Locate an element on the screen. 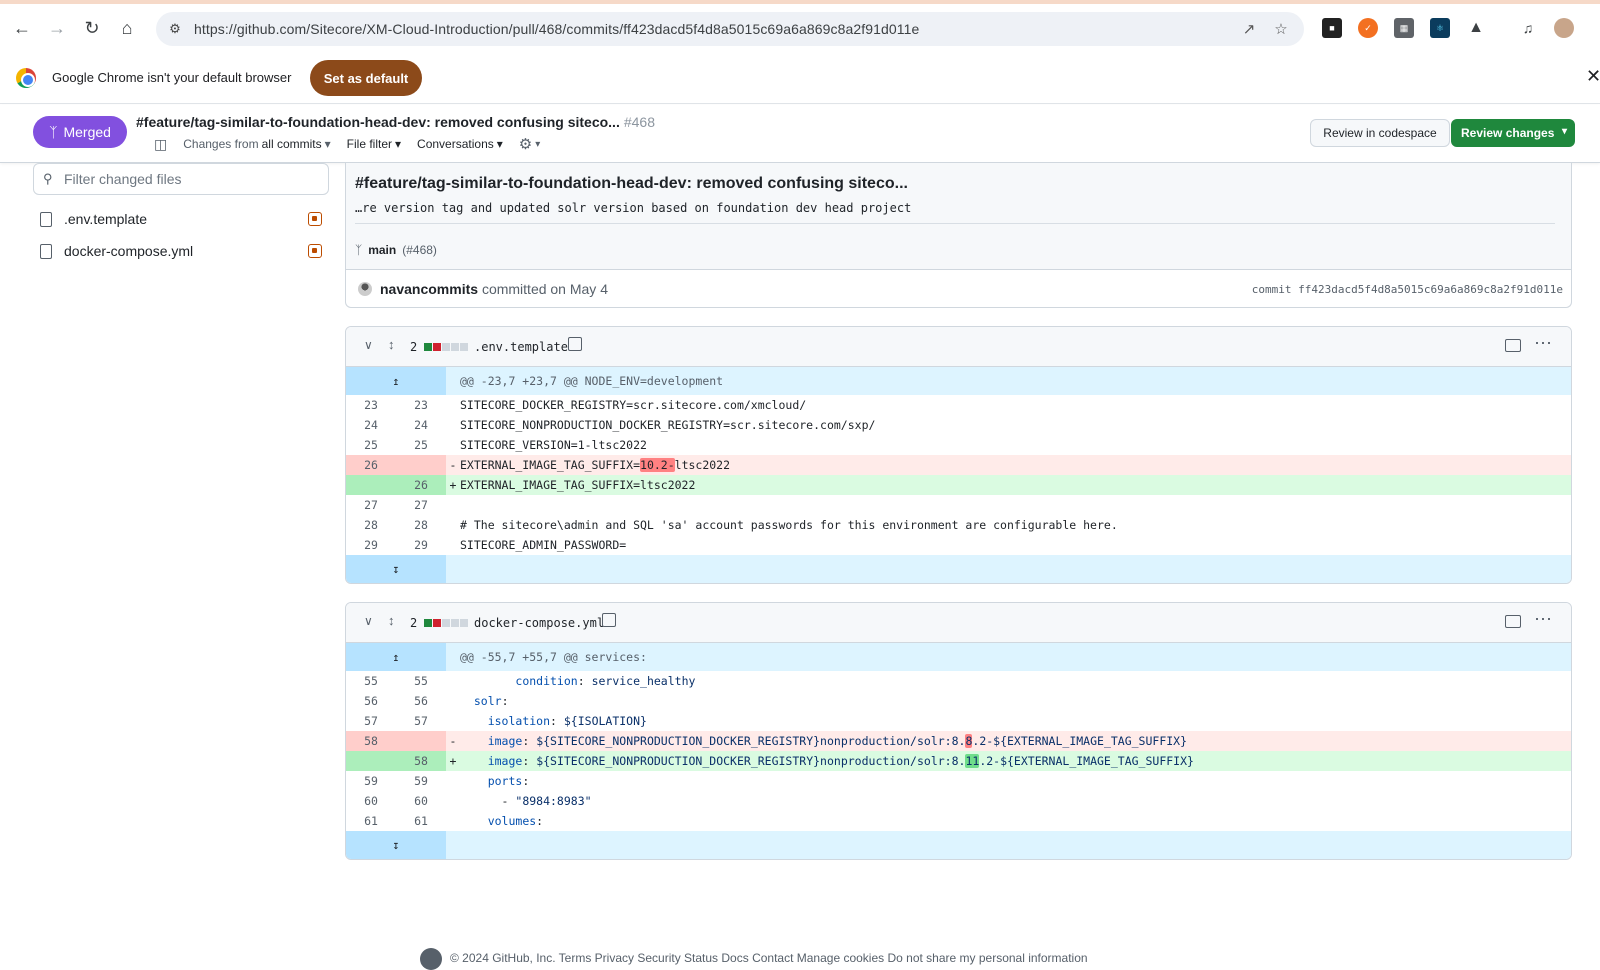 This screenshot has width=1600, height=970. changes-from-prefix: Changes from is located at coordinates (221, 144).